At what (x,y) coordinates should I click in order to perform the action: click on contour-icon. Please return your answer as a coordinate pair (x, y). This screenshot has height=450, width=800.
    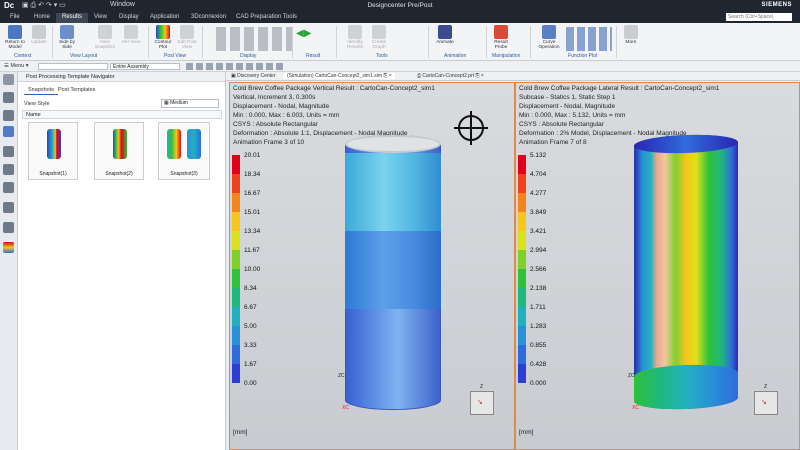
    Looking at the image, I should click on (163, 32).